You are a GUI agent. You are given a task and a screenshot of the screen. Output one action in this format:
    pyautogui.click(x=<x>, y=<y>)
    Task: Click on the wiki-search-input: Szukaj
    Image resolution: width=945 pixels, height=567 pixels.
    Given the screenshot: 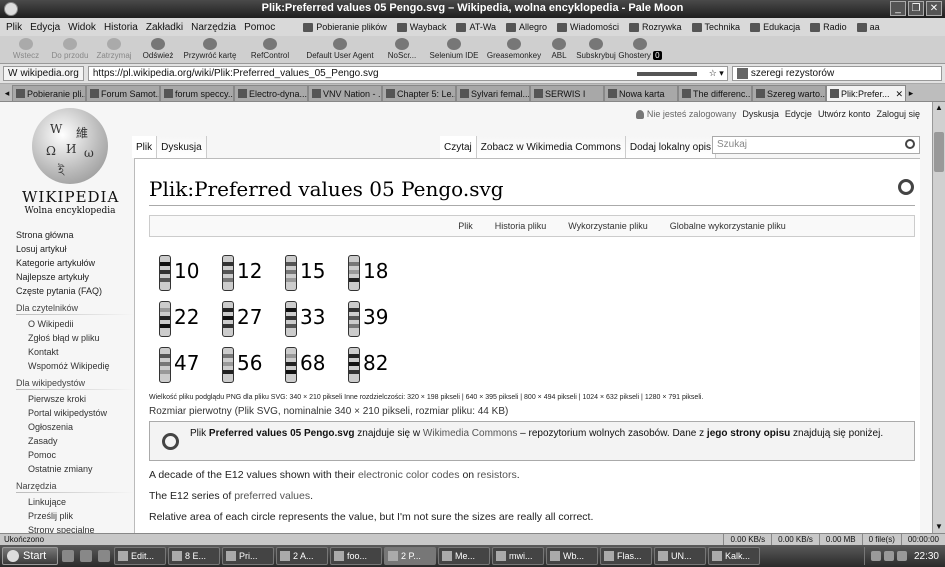 What is the action you would take?
    pyautogui.click(x=816, y=145)
    